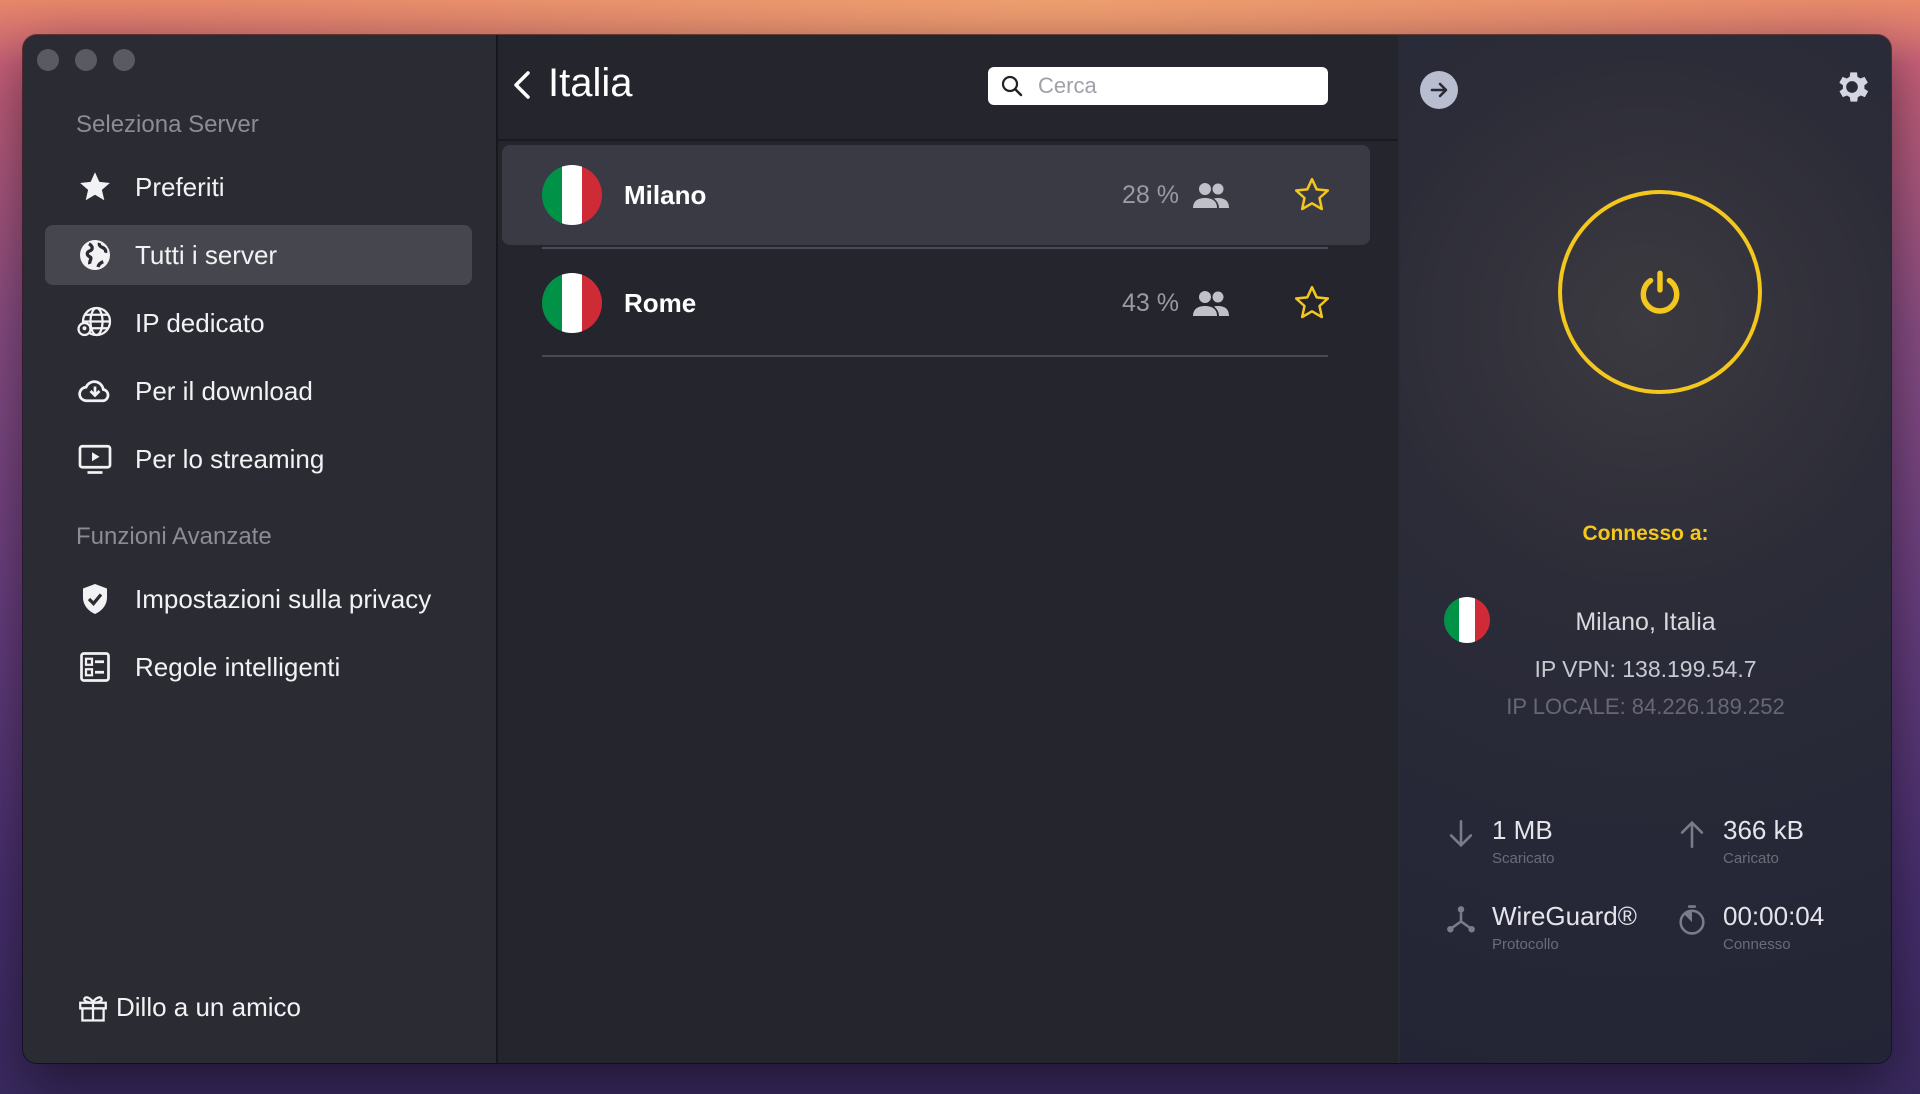 This screenshot has height=1094, width=1920. I want to click on uploaded-stat: 366 kB Caricato, so click(1739, 841).